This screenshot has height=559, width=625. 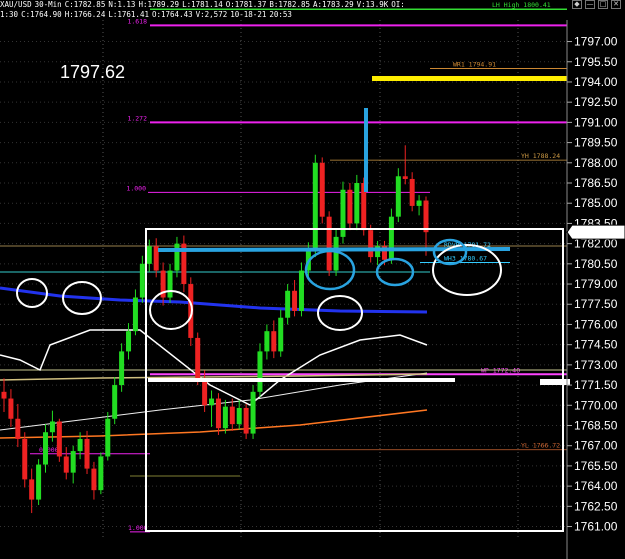 What do you see at coordinates (596, 304) in the screenshot?
I see `axis-label-13: 1777.50` at bounding box center [596, 304].